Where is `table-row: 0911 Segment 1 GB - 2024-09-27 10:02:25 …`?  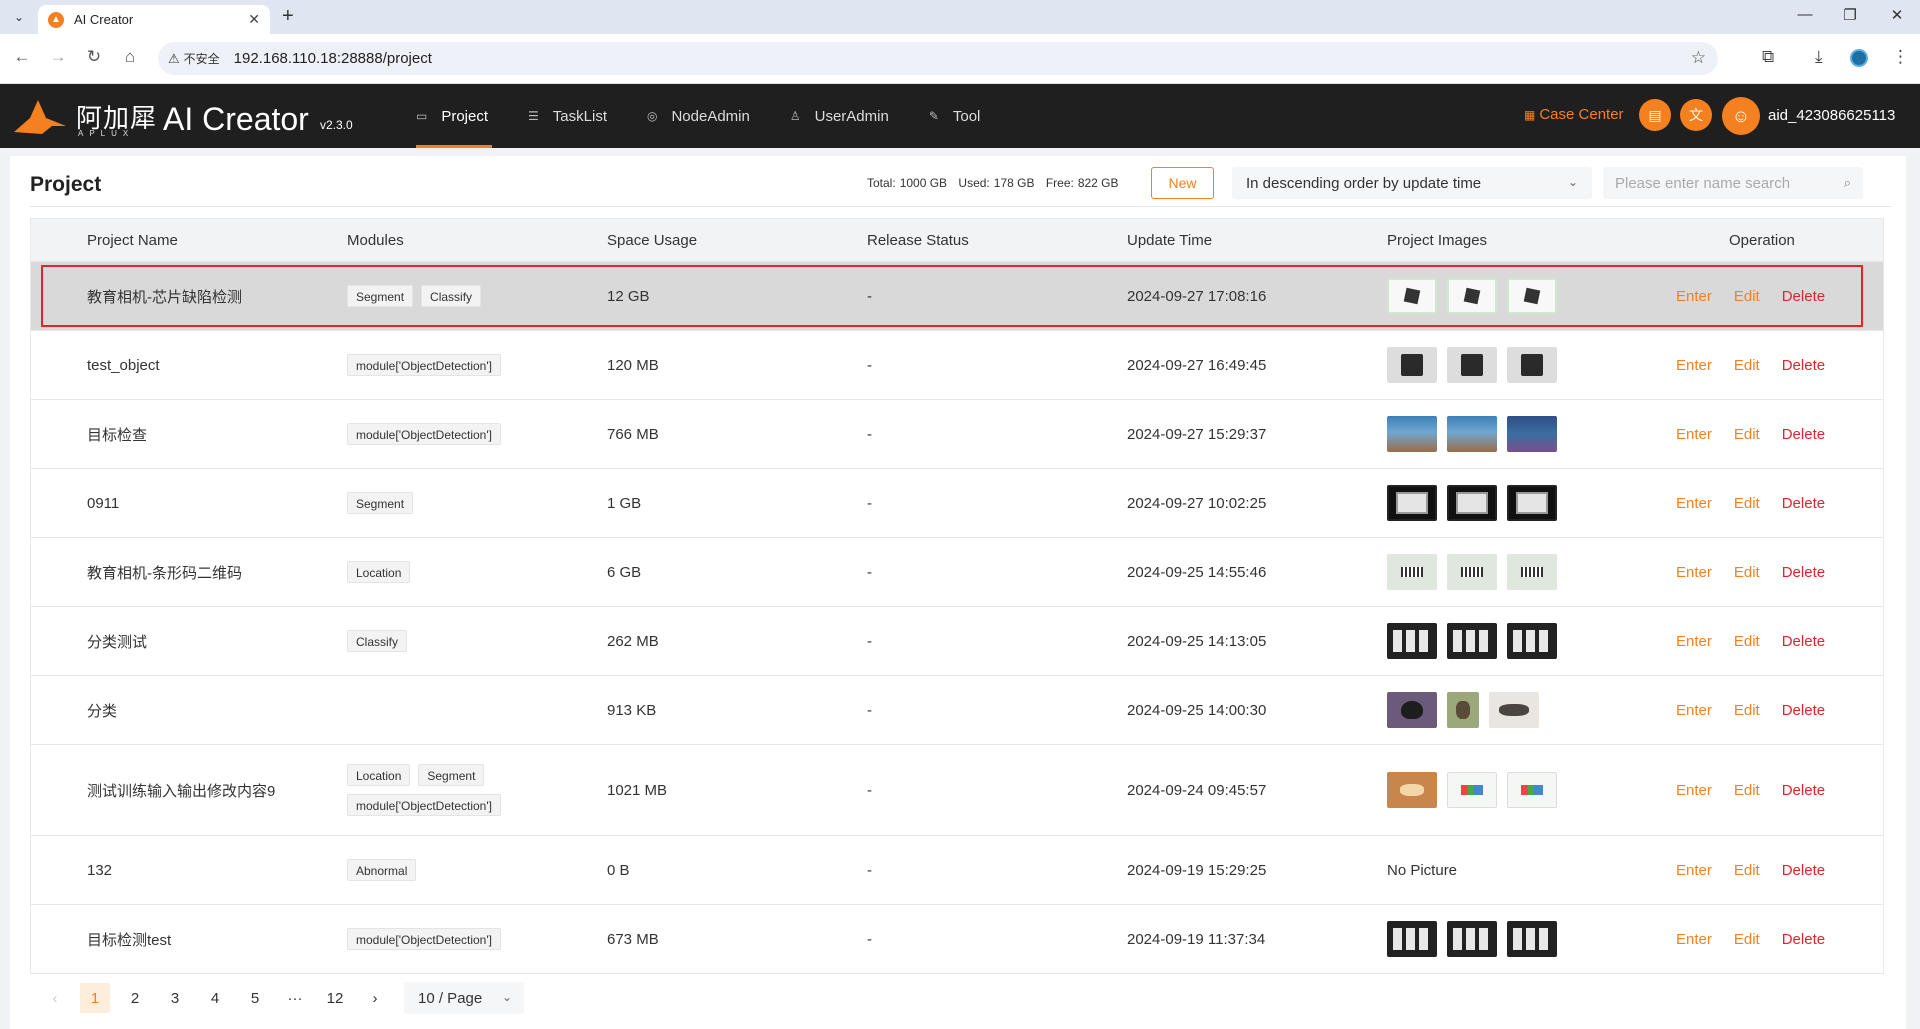
table-row: 0911 Segment 1 GB - 2024-09-27 10:02:25 … is located at coordinates (957, 502).